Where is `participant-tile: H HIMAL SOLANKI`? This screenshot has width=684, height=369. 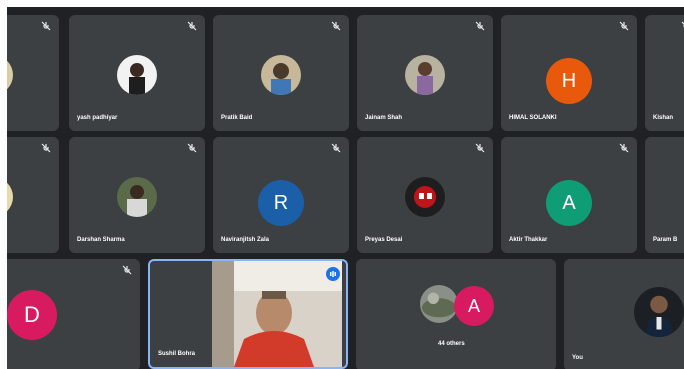 participant-tile: H HIMAL SOLANKI is located at coordinates (569, 73).